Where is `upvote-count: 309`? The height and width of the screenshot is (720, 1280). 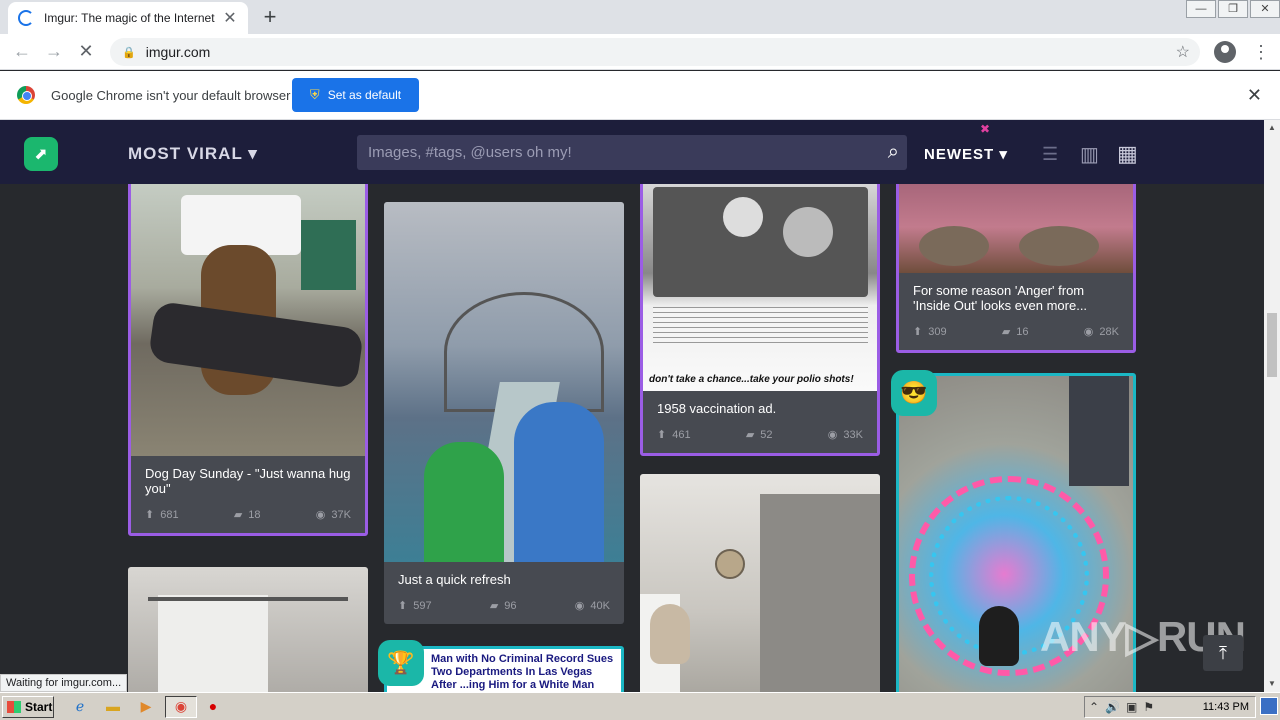 upvote-count: 309 is located at coordinates (937, 331).